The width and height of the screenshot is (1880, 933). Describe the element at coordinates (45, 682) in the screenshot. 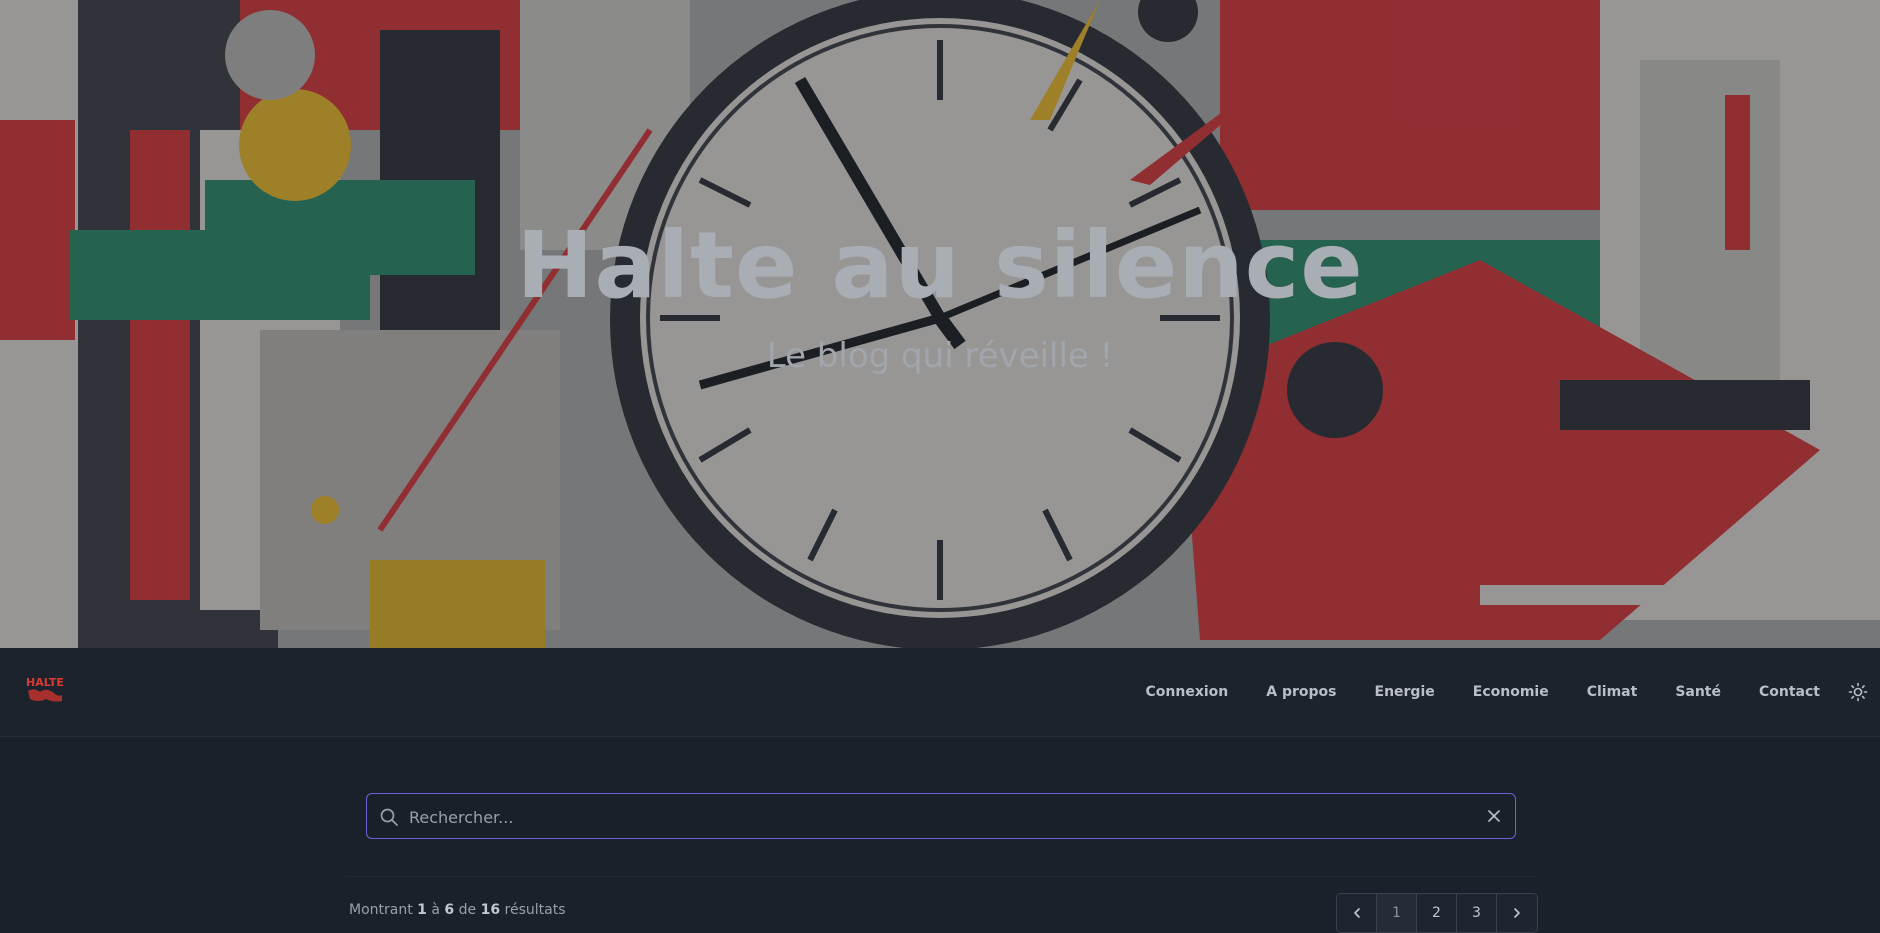

I see `logo-text: HALTE` at that location.